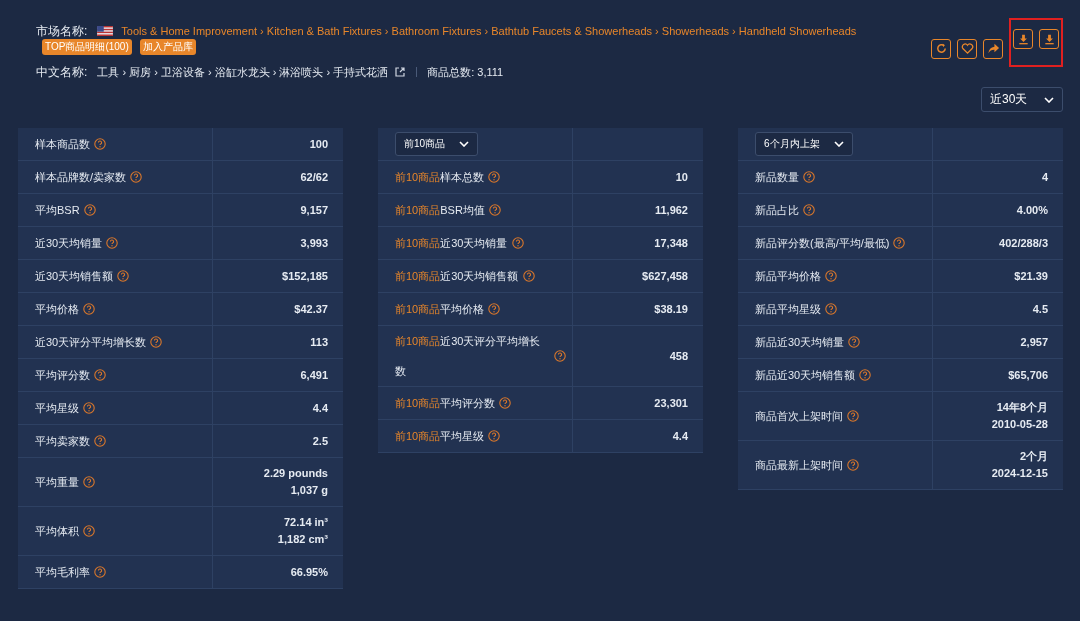  What do you see at coordinates (1034, 342) in the screenshot?
I see `metric-value: 2,957` at bounding box center [1034, 342].